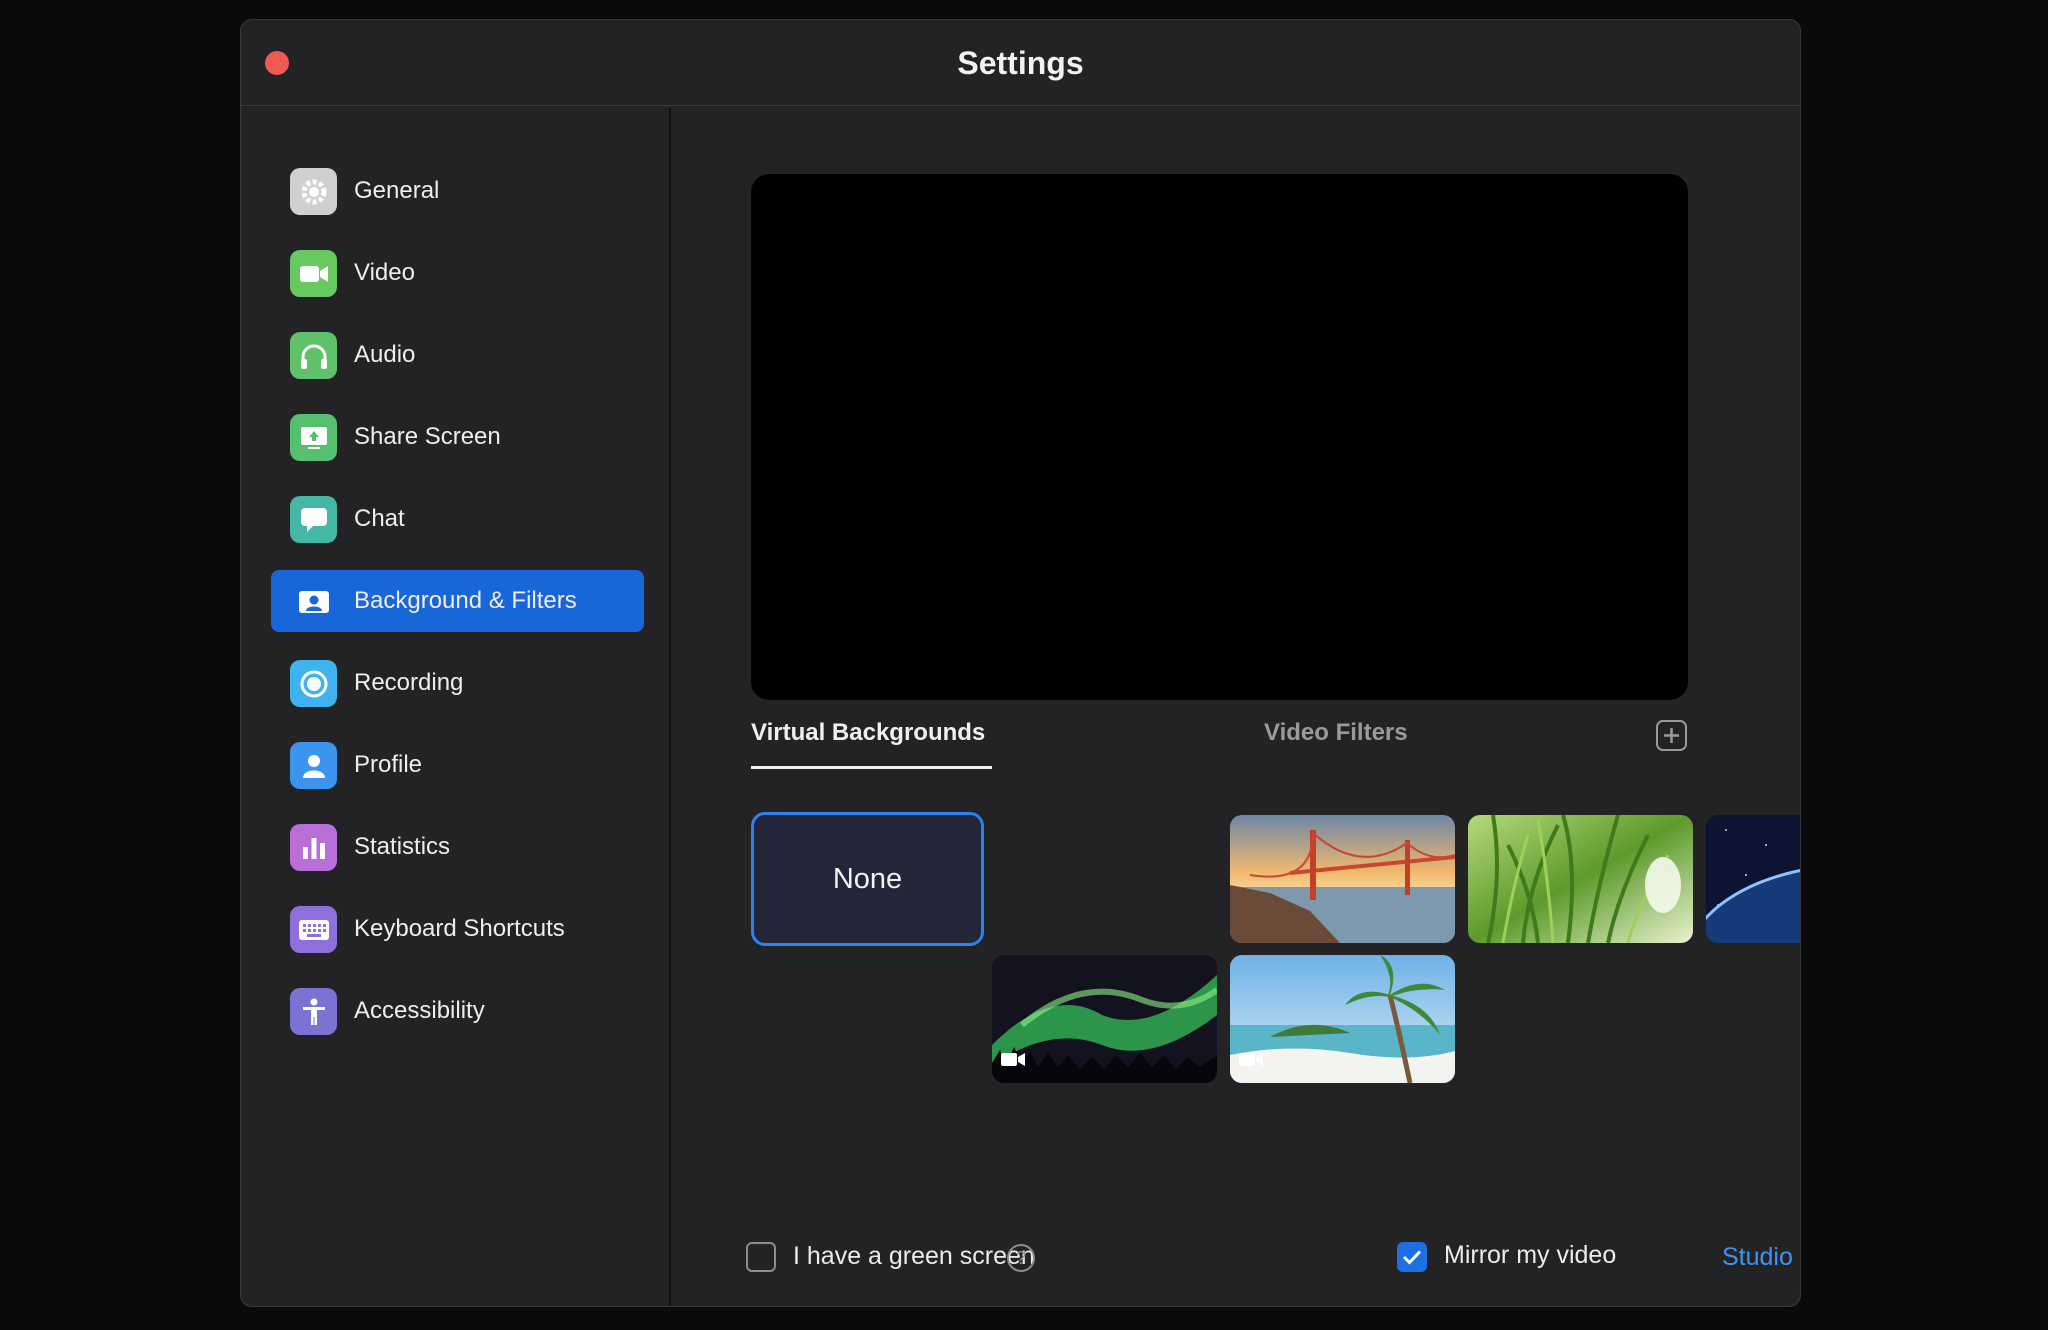 Image resolution: width=2048 pixels, height=1330 pixels. I want to click on sidebar-item-video: Video, so click(457, 273).